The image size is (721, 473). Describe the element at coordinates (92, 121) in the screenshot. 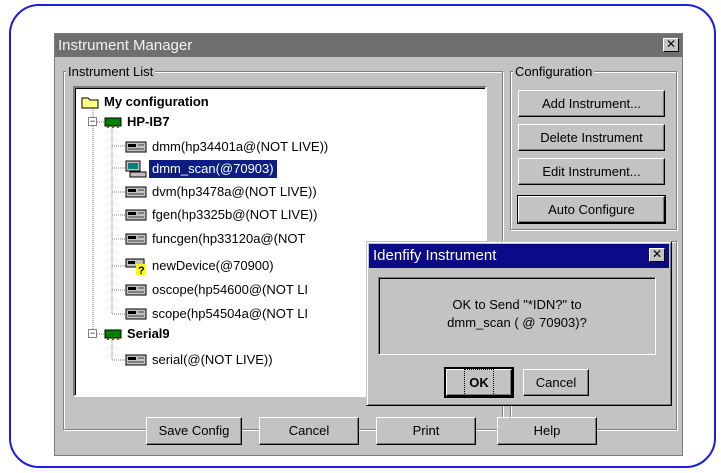

I see `hpib7-collapse-toggle: −` at that location.